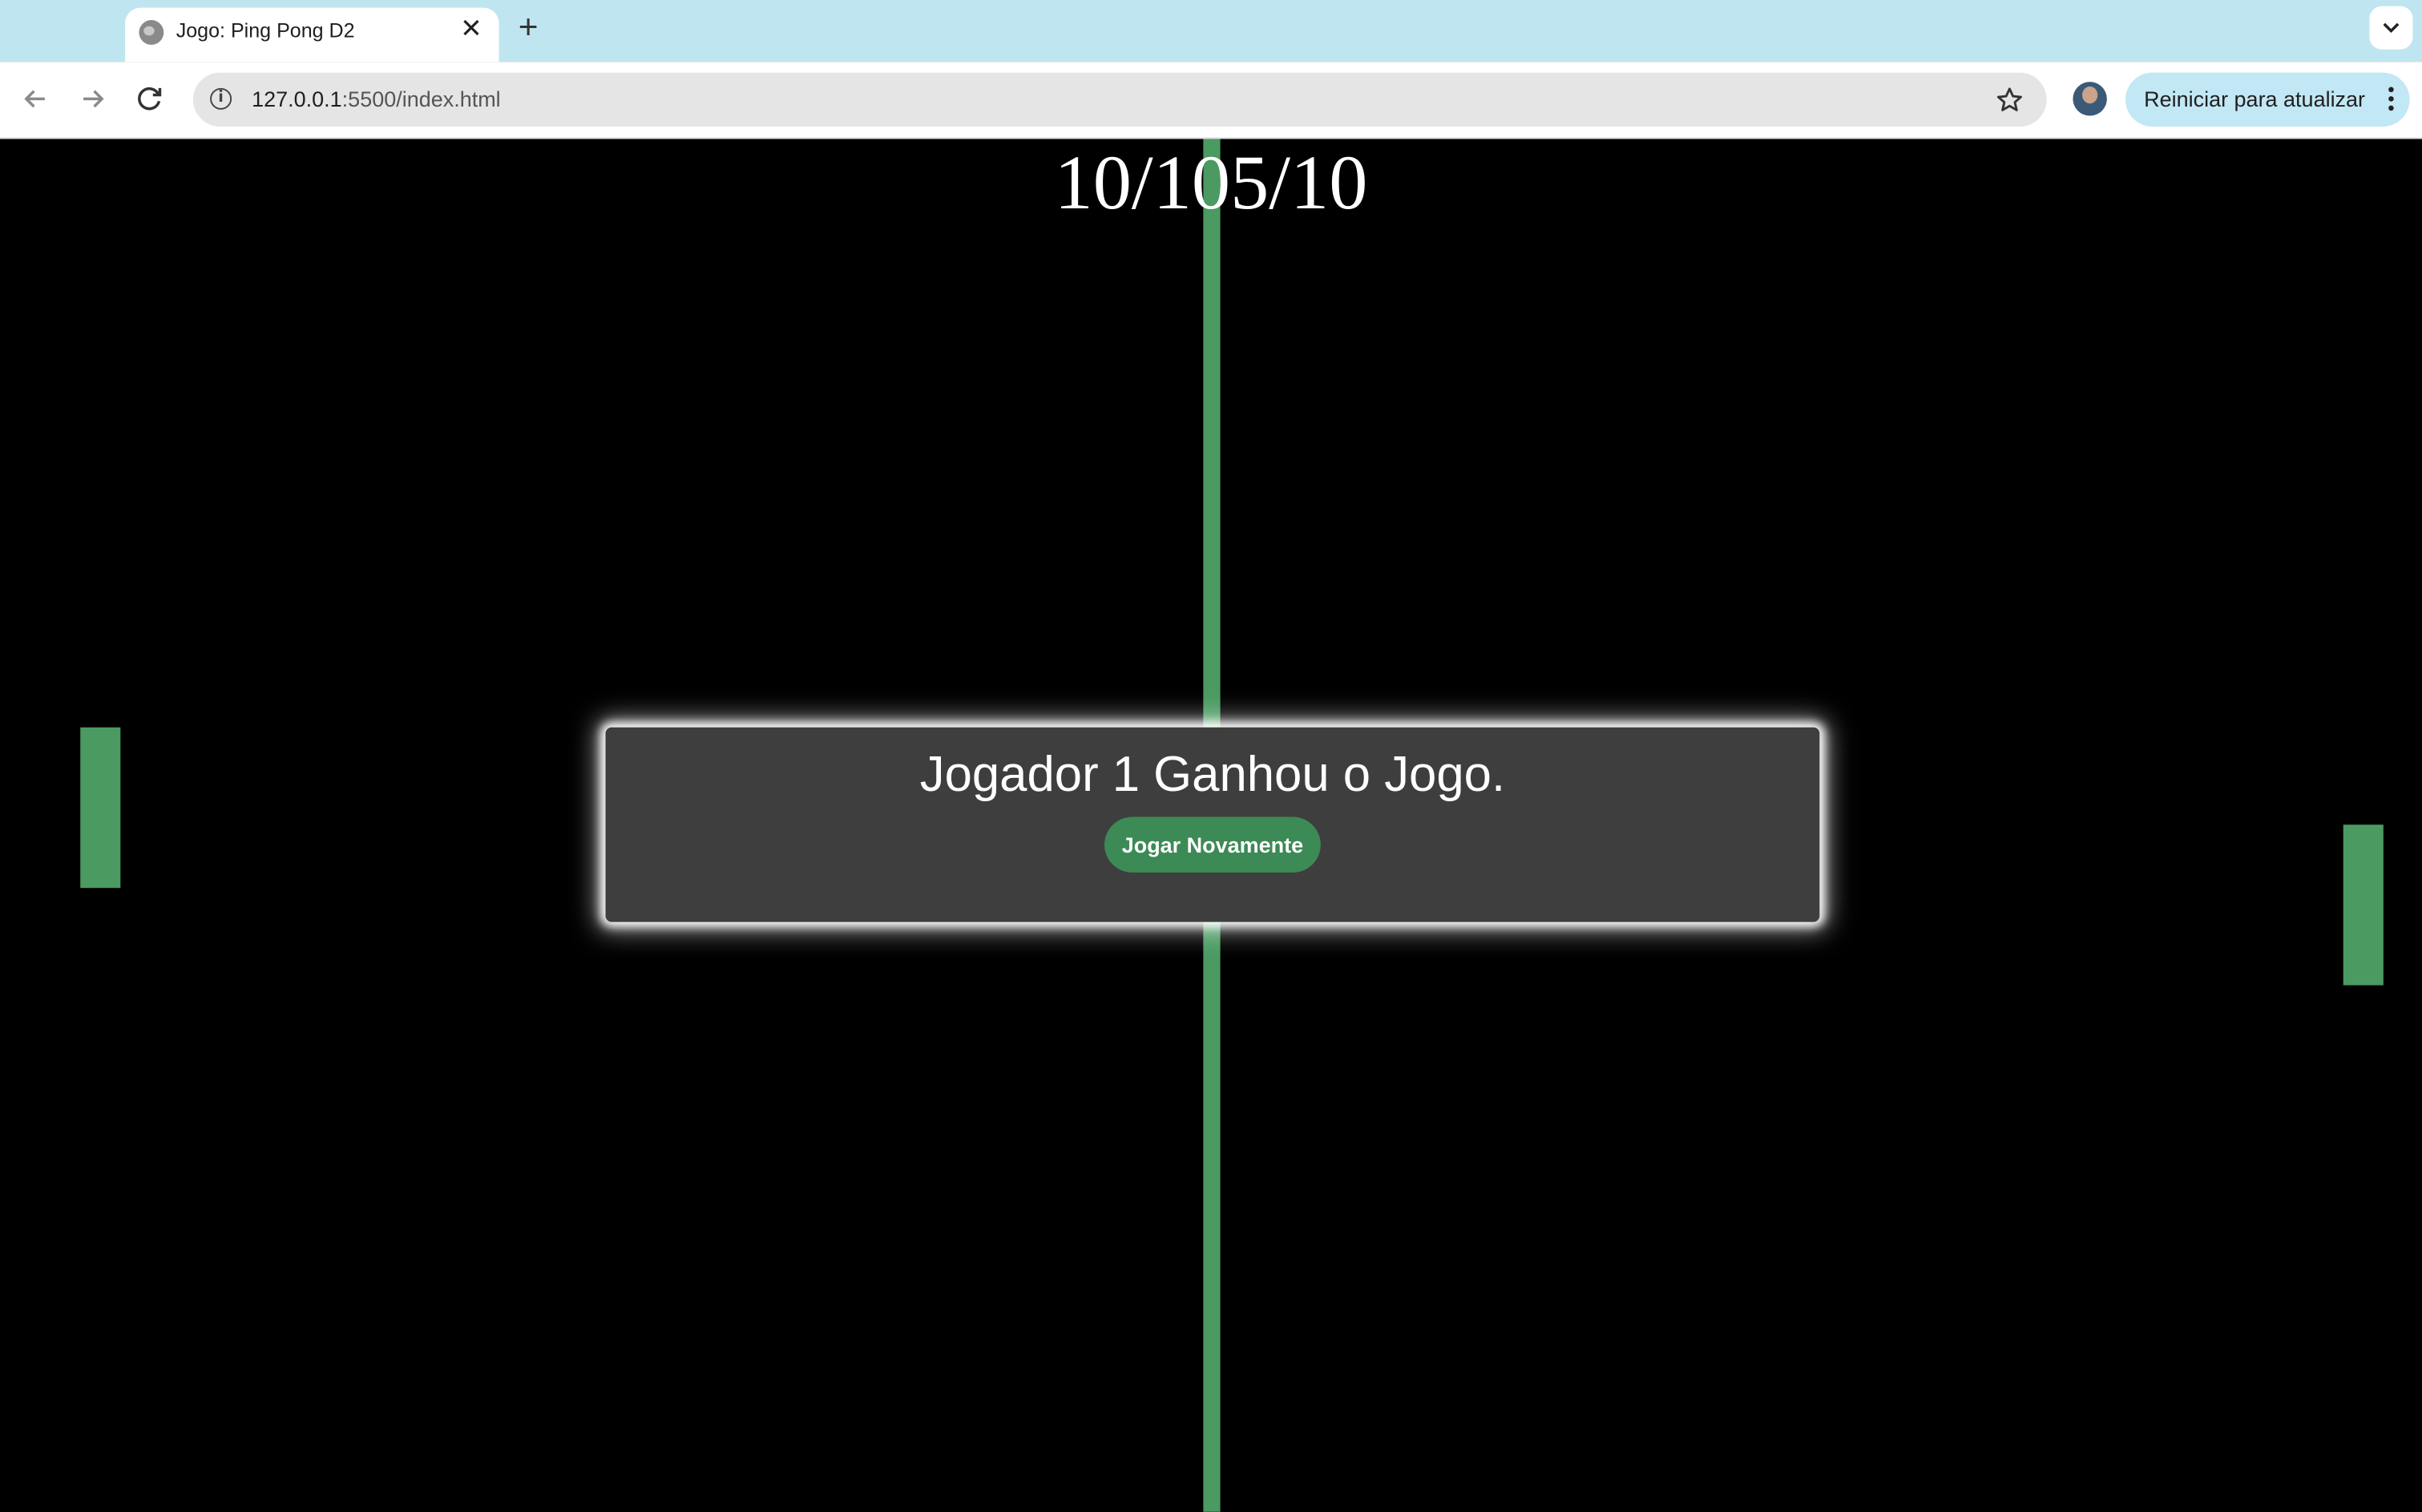  What do you see at coordinates (528, 27) in the screenshot?
I see `new-tab-button: +` at bounding box center [528, 27].